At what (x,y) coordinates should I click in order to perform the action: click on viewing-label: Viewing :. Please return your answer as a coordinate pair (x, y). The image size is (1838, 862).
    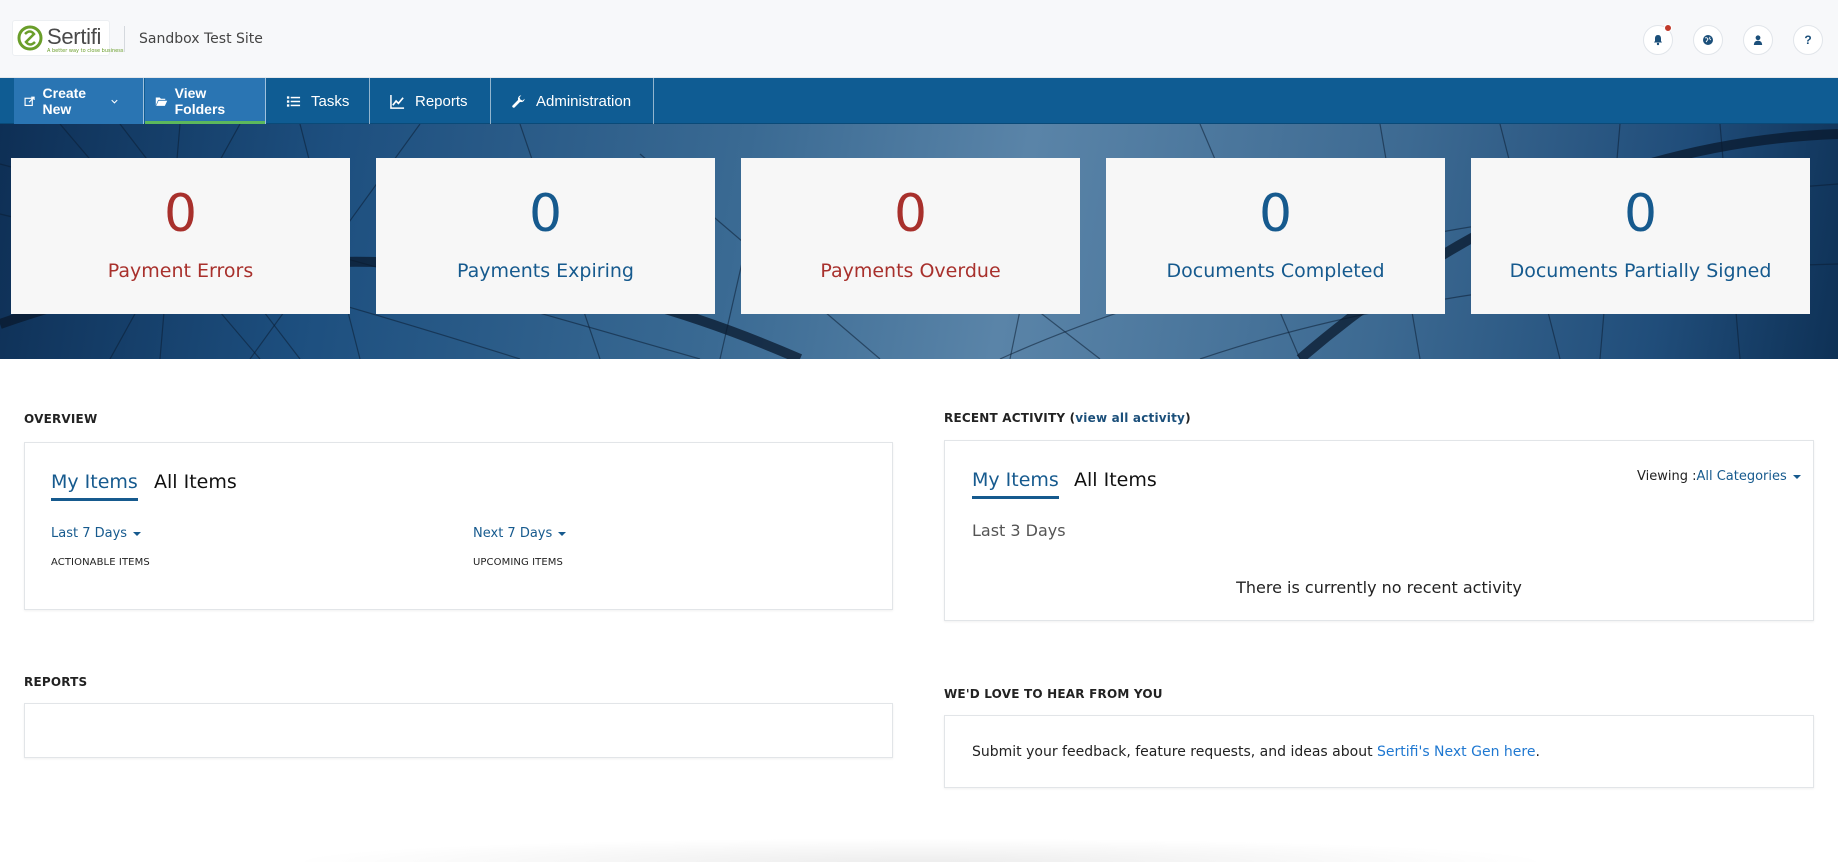
    Looking at the image, I should click on (1667, 476).